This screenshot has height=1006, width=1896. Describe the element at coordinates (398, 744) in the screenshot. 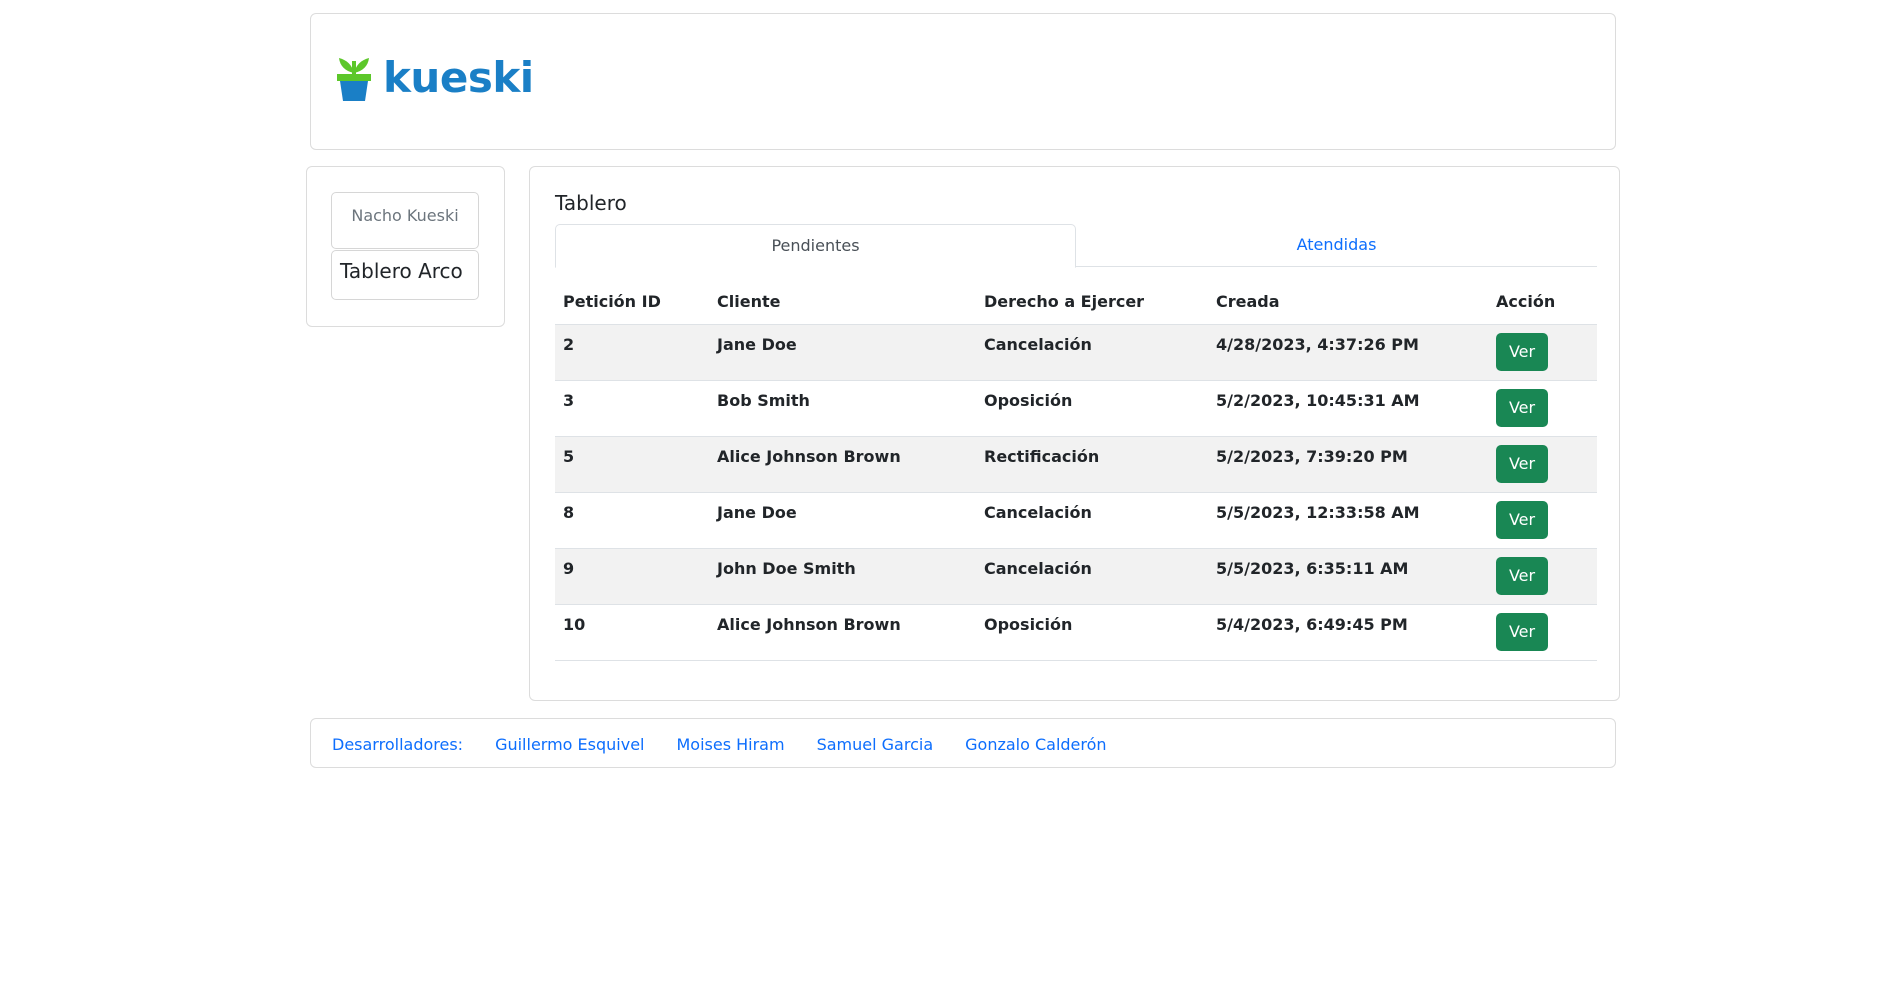

I see `developers-label: Desarrolladores:` at that location.